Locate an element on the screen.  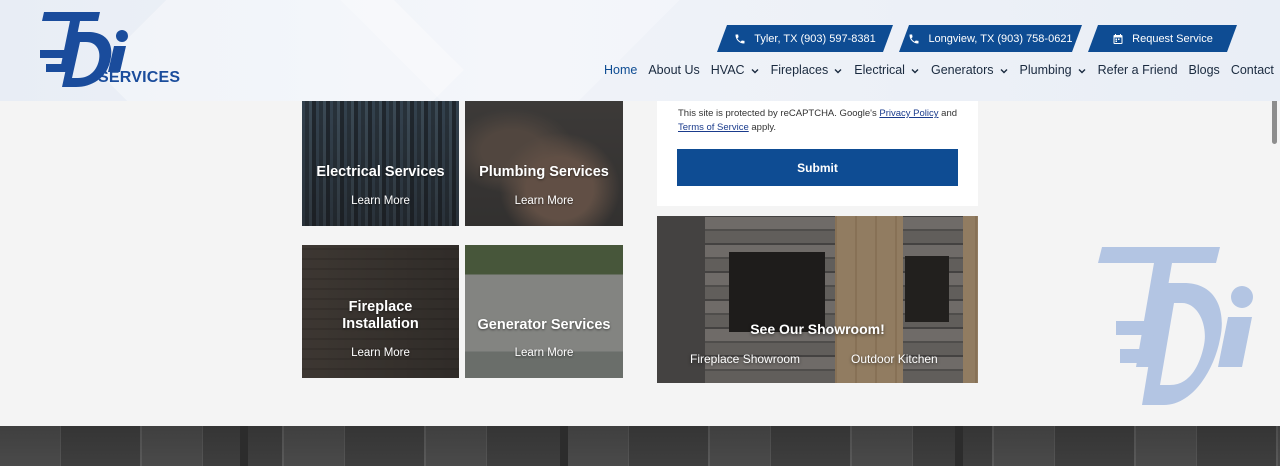
nav-item-label: Plumbing is located at coordinates (1045, 70).